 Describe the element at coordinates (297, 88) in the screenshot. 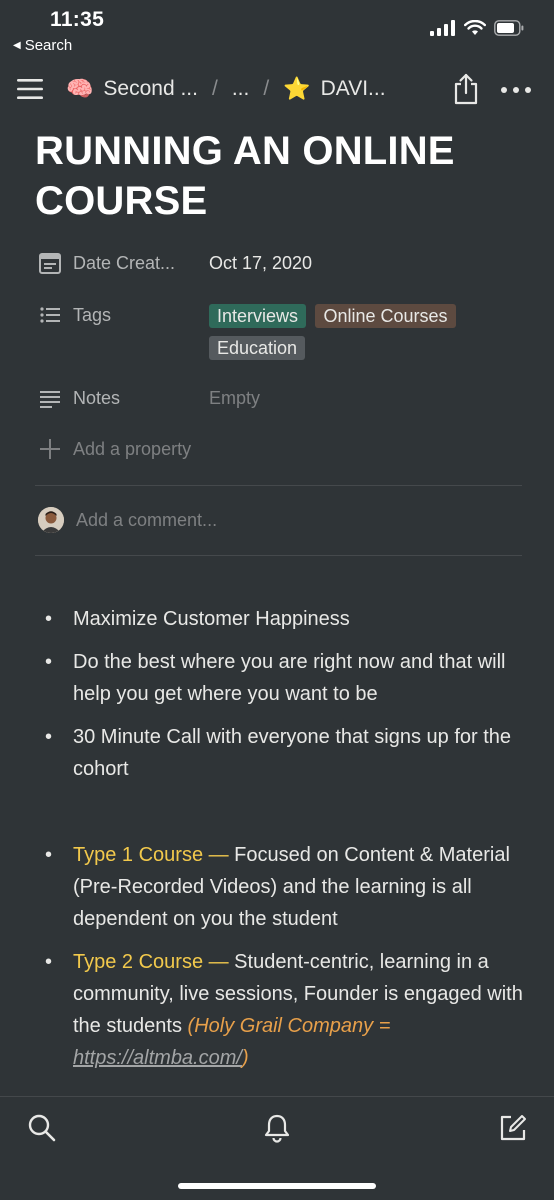

I see `star-icon: ⭐` at that location.